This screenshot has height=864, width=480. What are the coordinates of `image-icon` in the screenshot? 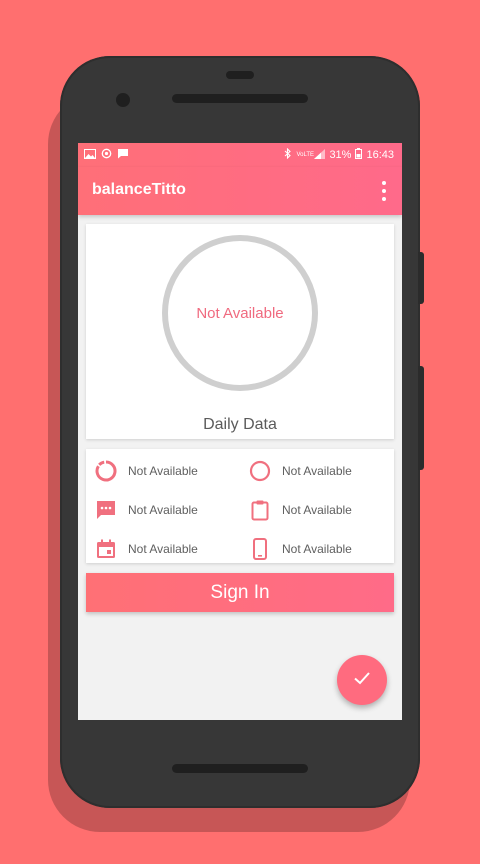 It's located at (90, 155).